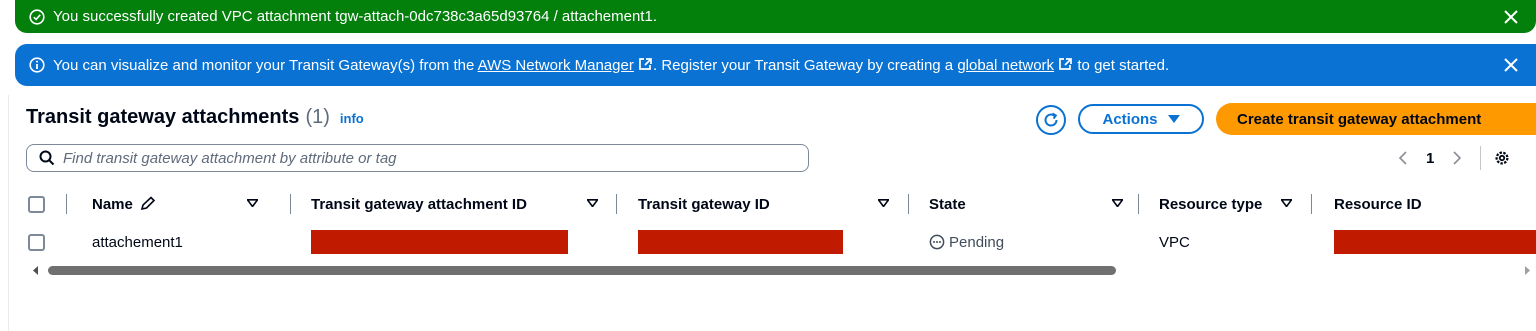 The image size is (1536, 331). Describe the element at coordinates (8, 213) in the screenshot. I see `page-left-rule` at that location.